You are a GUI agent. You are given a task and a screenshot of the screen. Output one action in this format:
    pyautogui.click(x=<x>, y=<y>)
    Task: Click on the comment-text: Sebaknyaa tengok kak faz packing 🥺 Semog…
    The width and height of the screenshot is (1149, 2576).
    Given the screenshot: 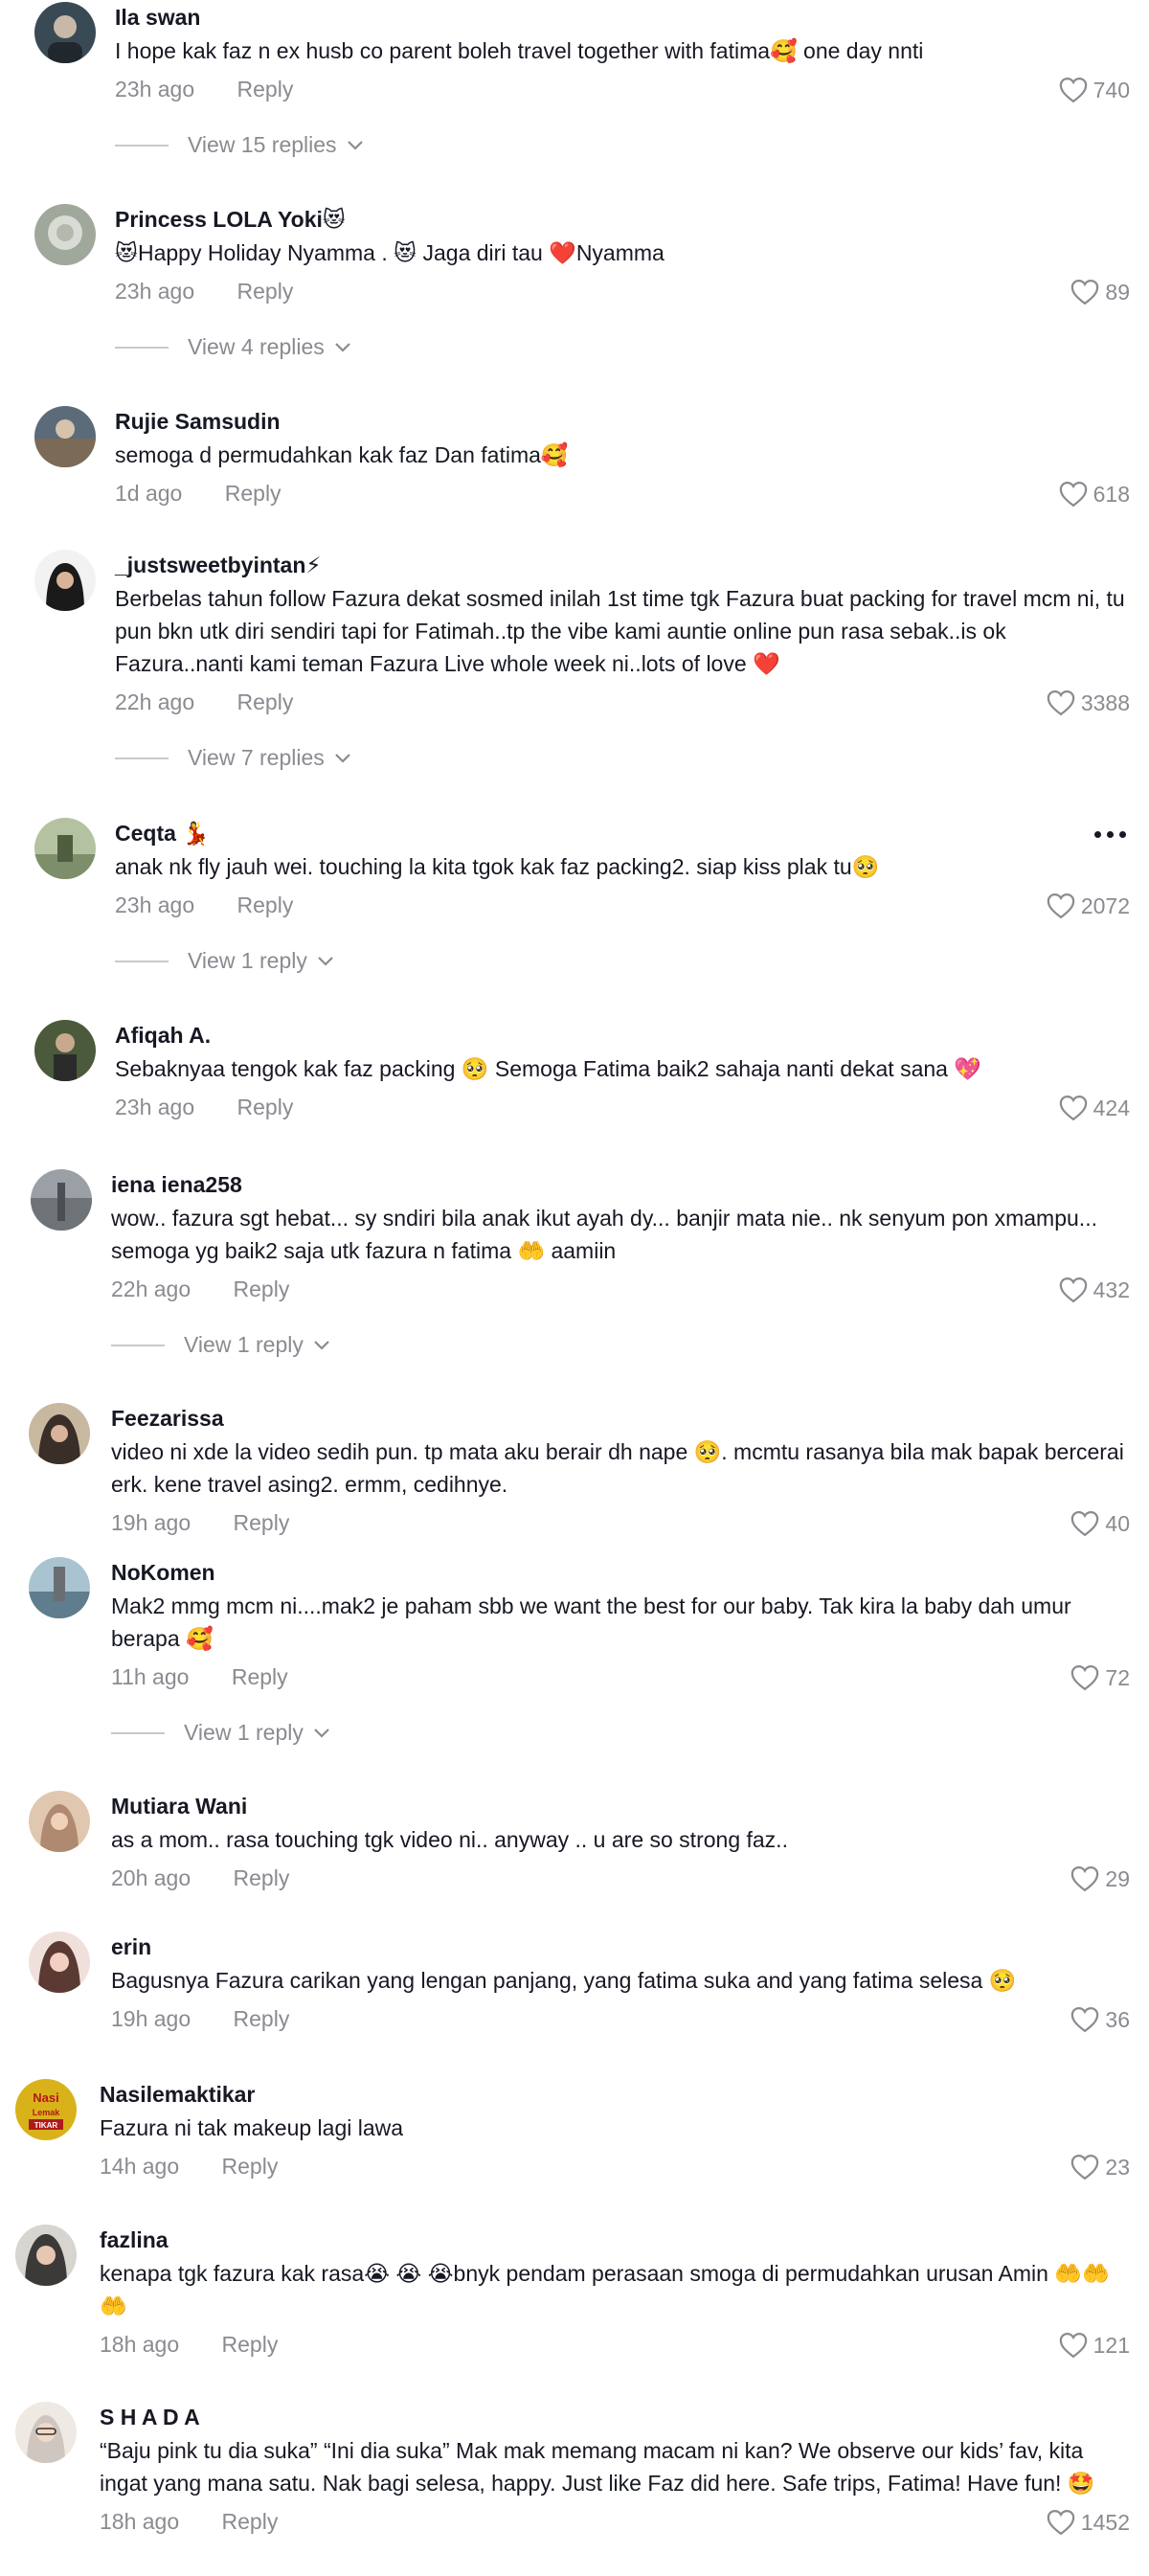 What is the action you would take?
    pyautogui.click(x=548, y=1068)
    